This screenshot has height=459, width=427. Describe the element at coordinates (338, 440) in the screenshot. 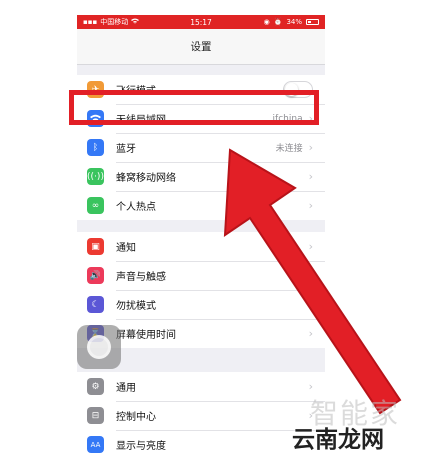

I see `watermark-bottom: 云南龙网` at that location.